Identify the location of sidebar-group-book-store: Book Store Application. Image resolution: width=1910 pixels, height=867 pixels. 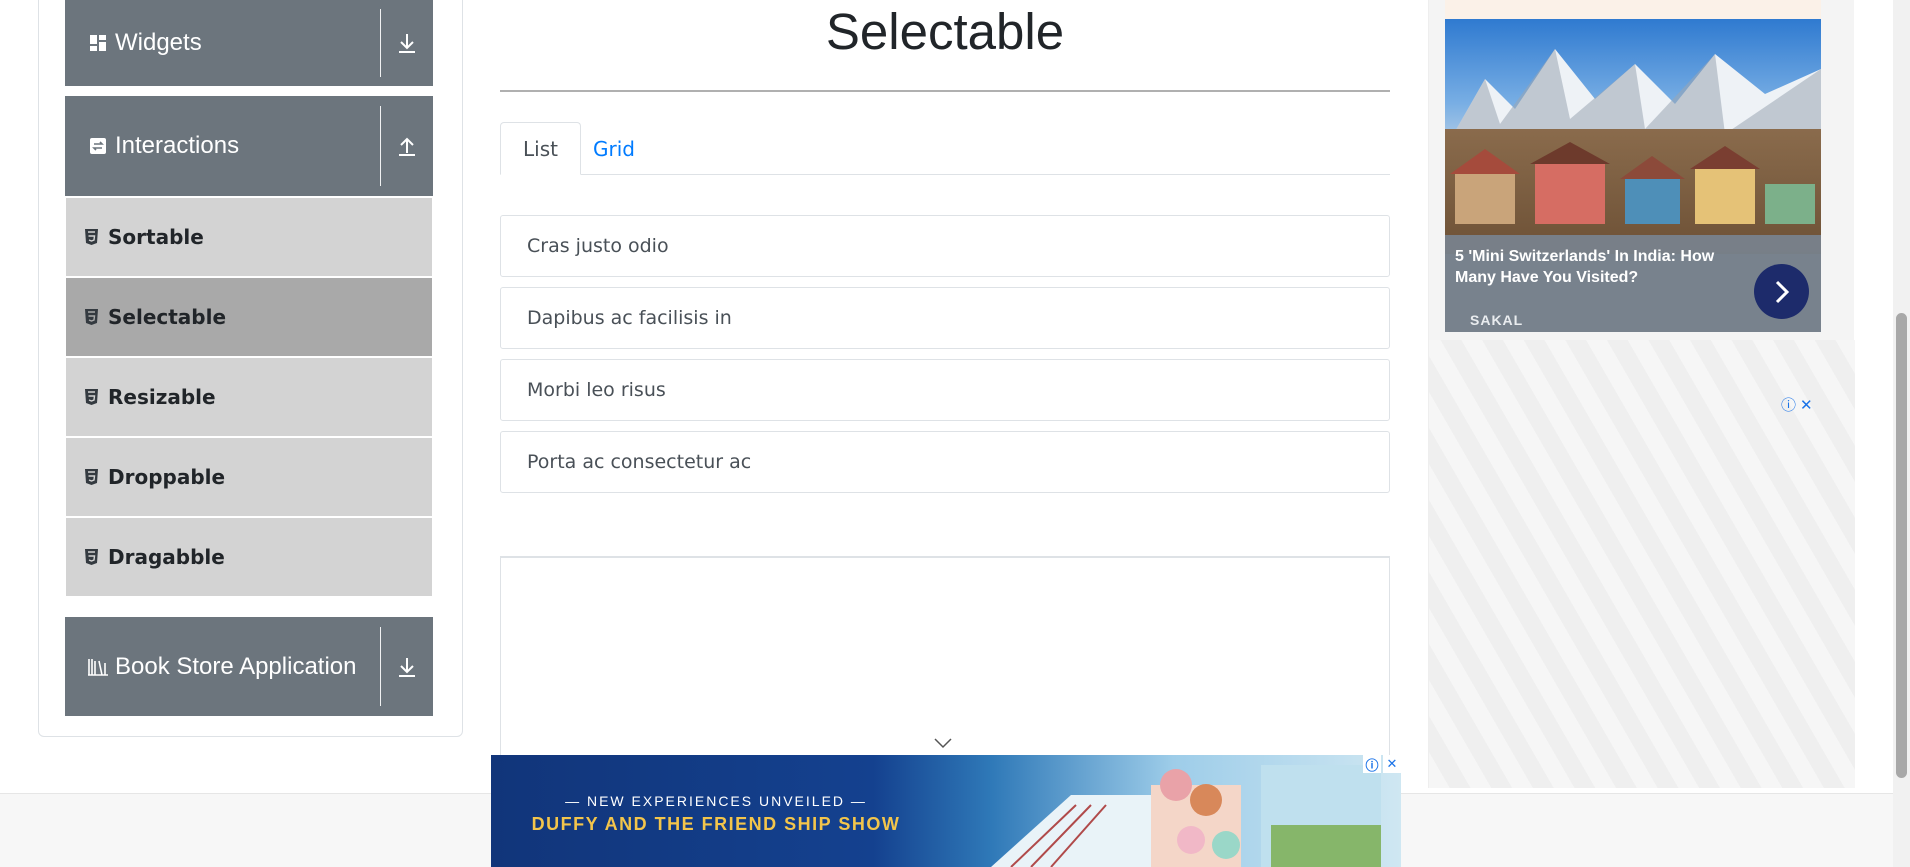
(249, 666).